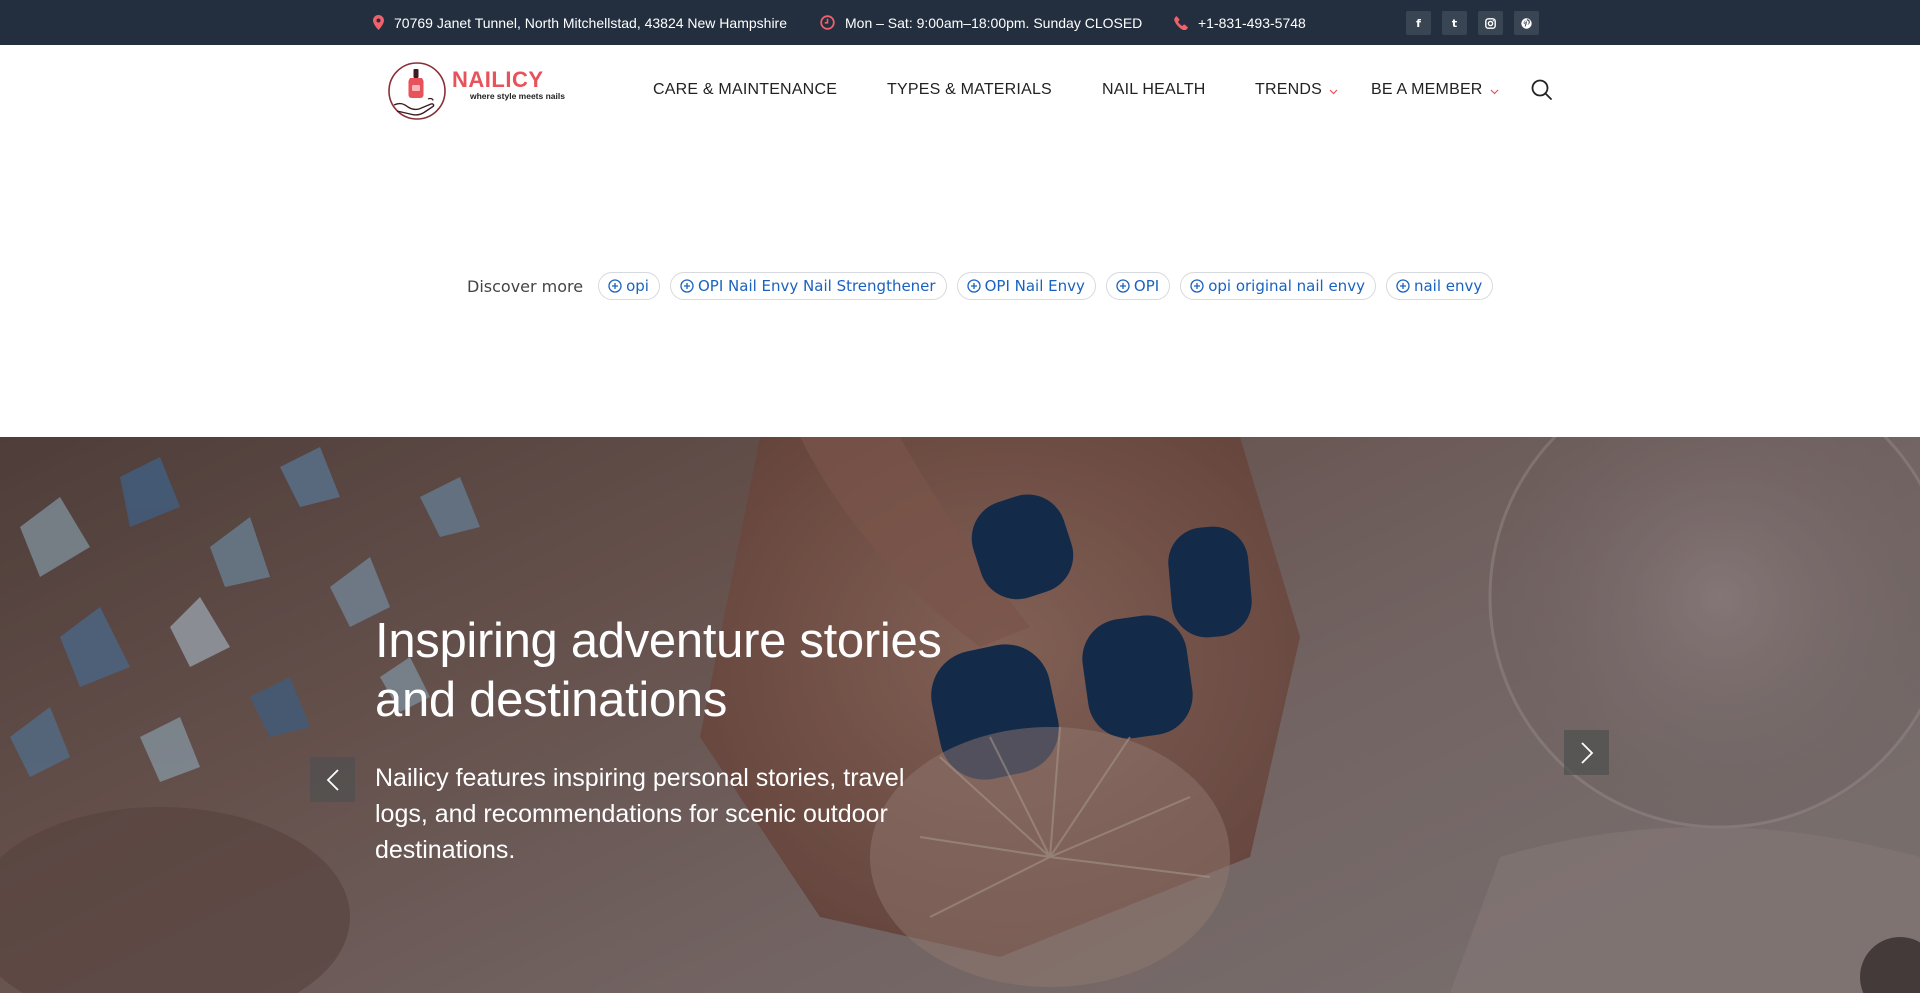 The width and height of the screenshot is (1920, 993). I want to click on chip-label: OPI Nail Envy Nail Strengthener, so click(816, 286).